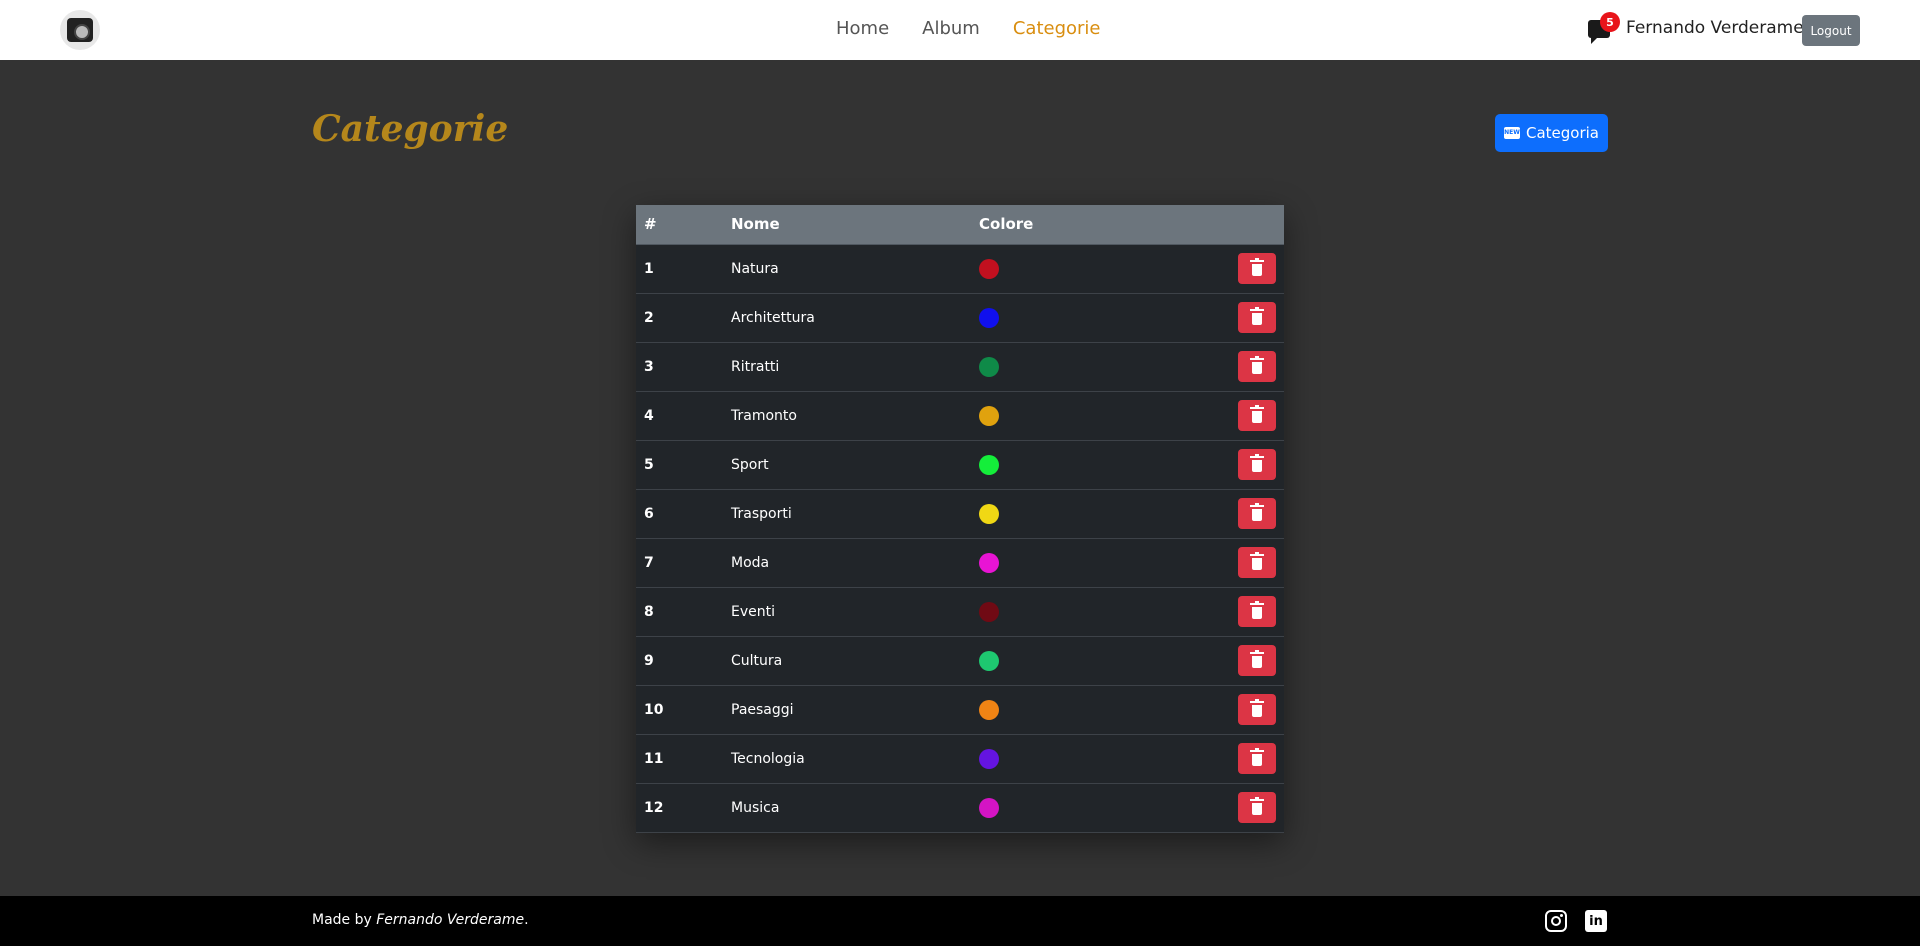 This screenshot has height=946, width=1920. Describe the element at coordinates (1610, 22) in the screenshot. I see `notification-badge: 5` at that location.